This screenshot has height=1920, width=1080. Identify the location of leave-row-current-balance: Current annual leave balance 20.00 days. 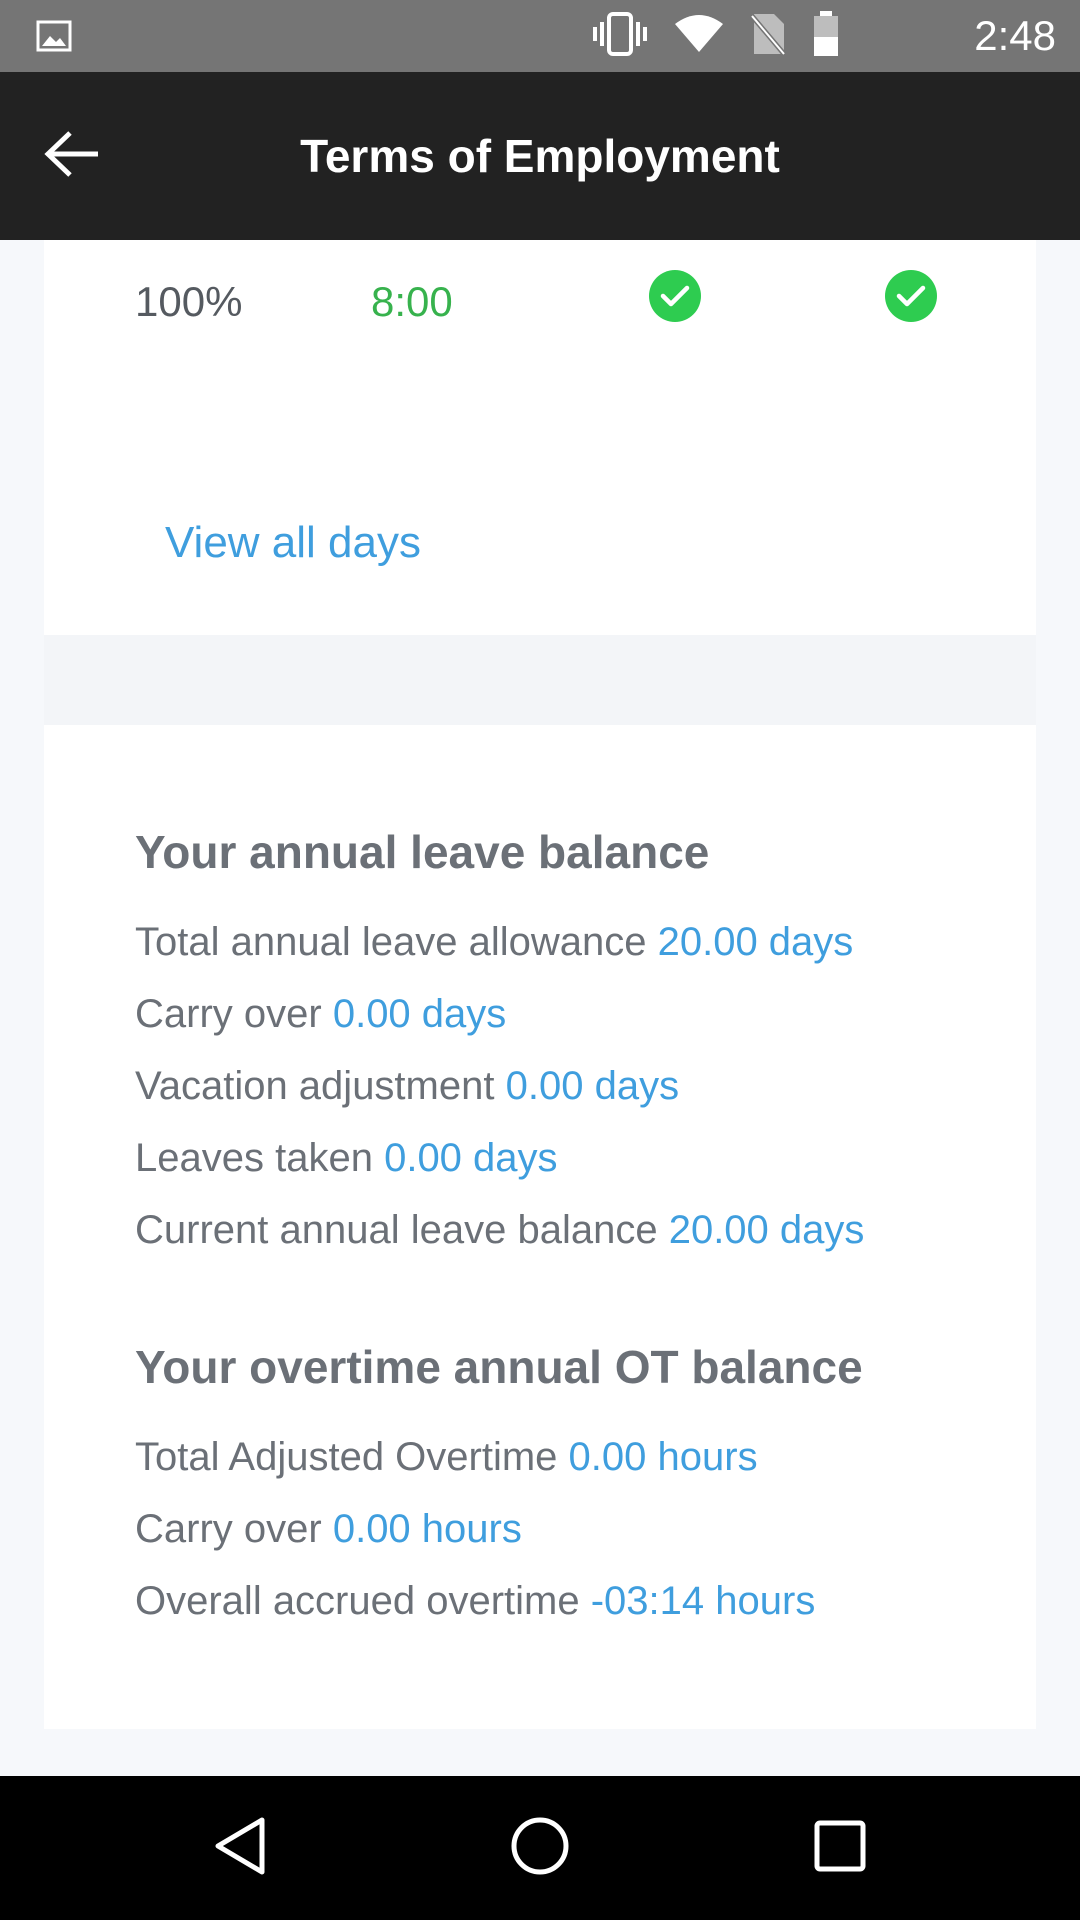
(499, 1230).